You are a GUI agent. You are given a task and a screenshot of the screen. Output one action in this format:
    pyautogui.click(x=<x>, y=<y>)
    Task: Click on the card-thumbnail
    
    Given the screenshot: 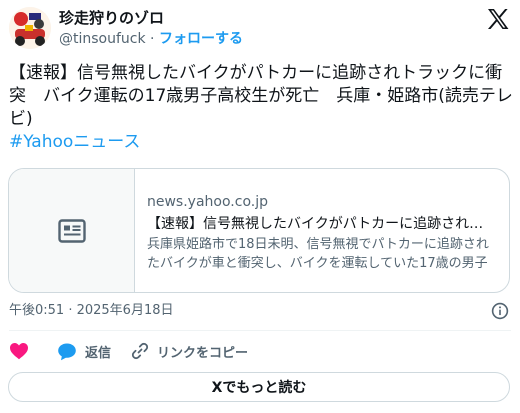 What is the action you would take?
    pyautogui.click(x=72, y=230)
    